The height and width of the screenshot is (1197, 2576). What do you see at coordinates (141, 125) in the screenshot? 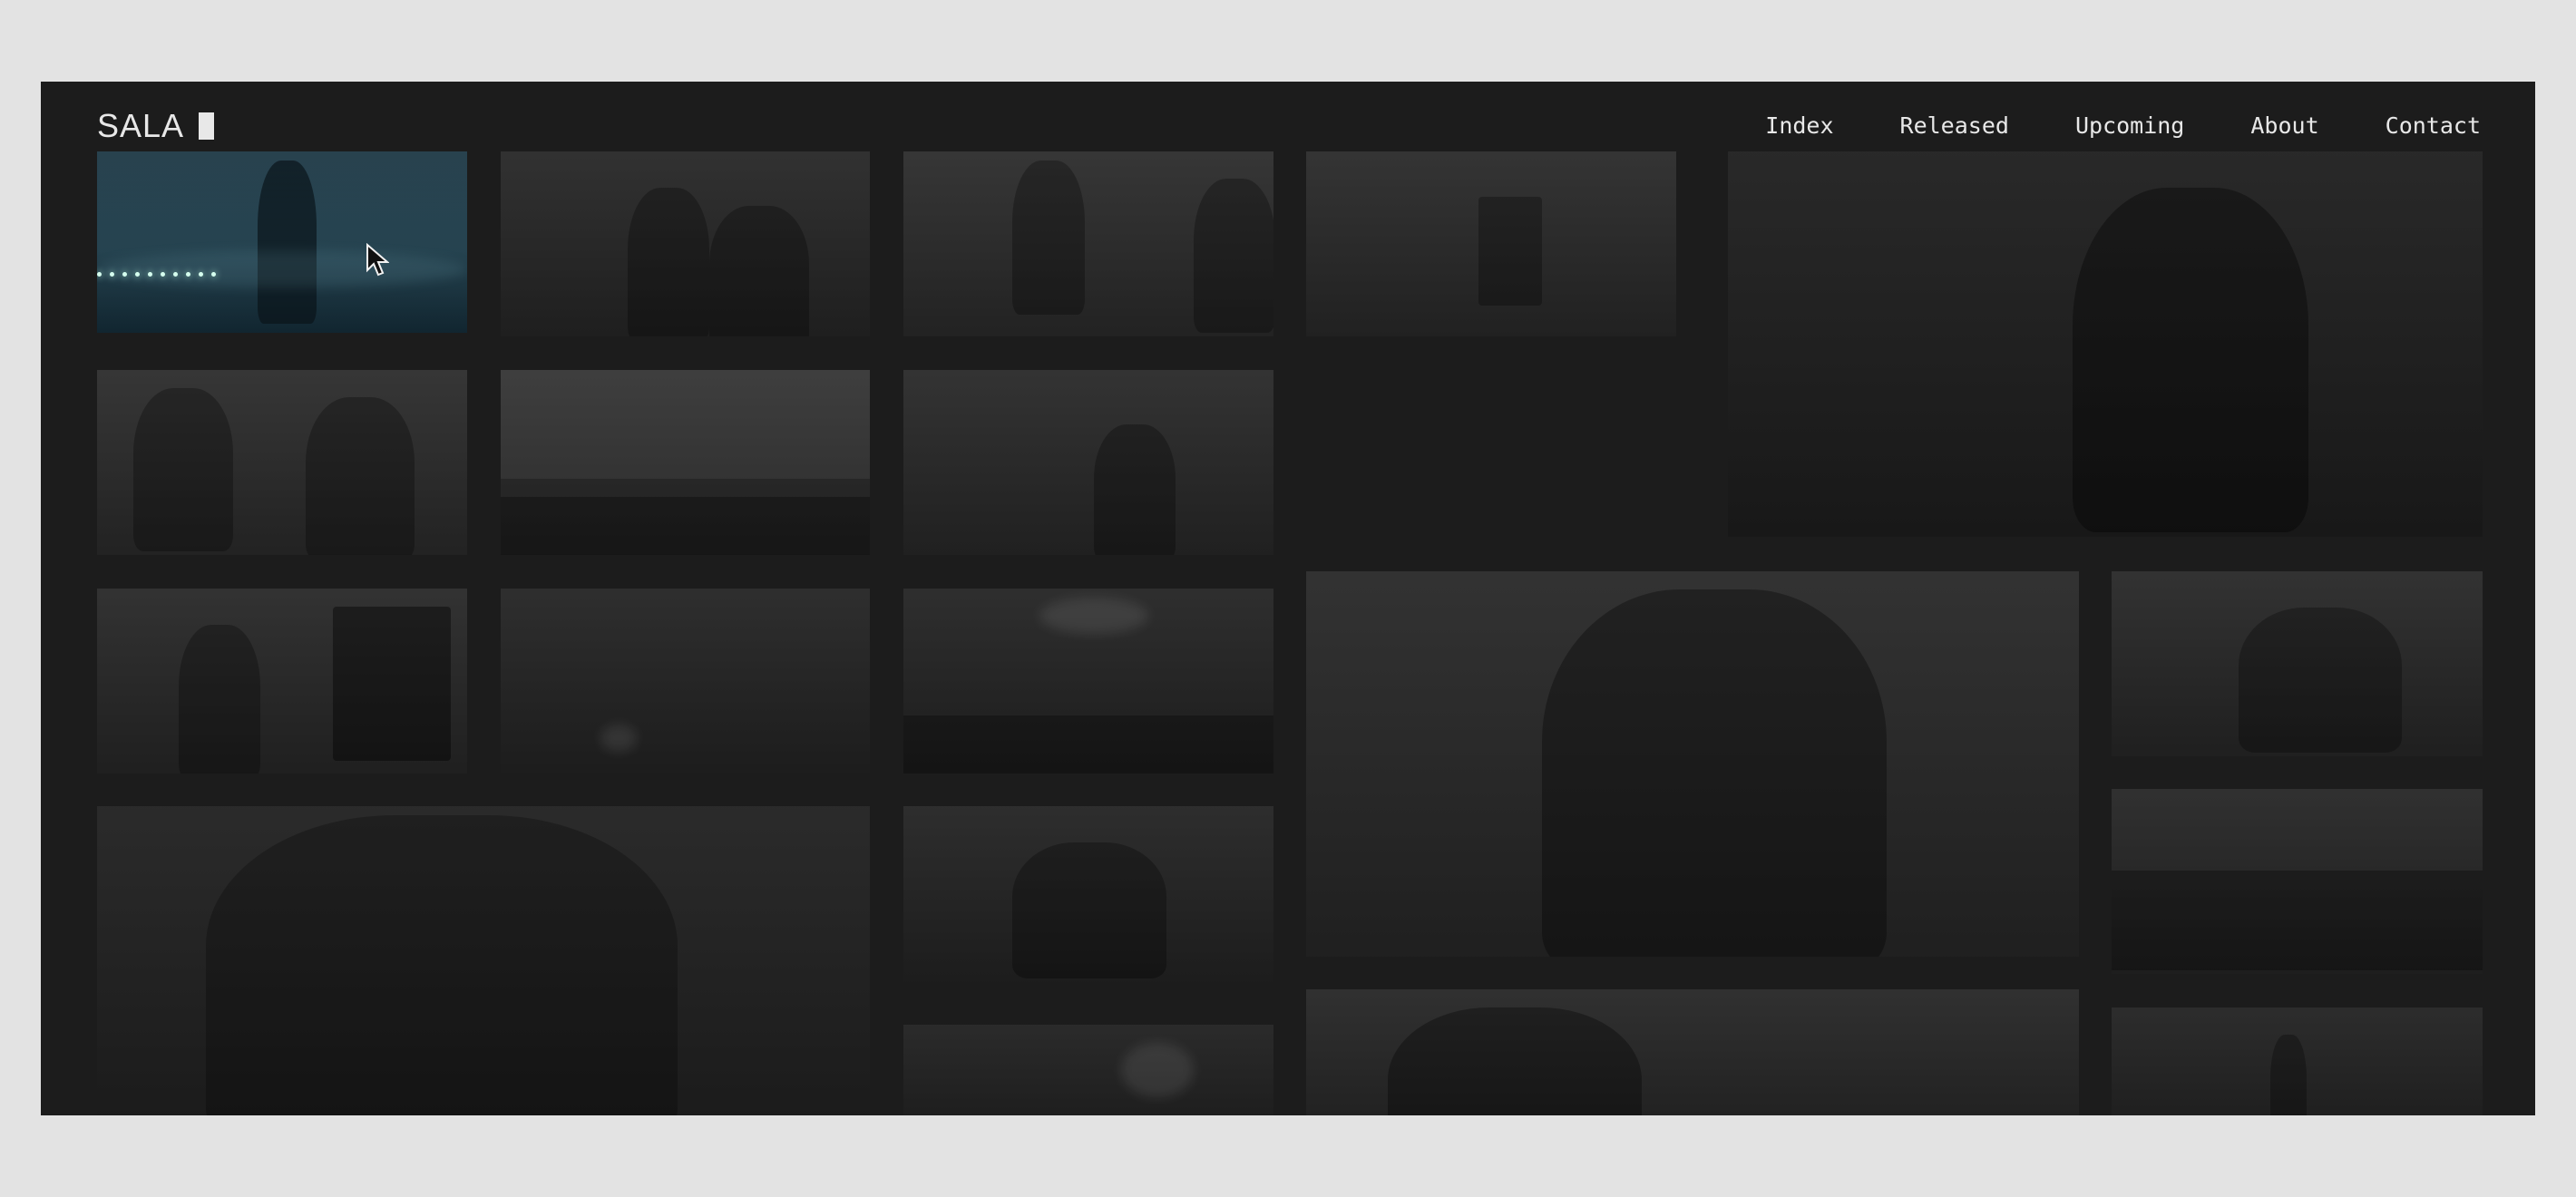
I see `brand-name: SALA` at bounding box center [141, 125].